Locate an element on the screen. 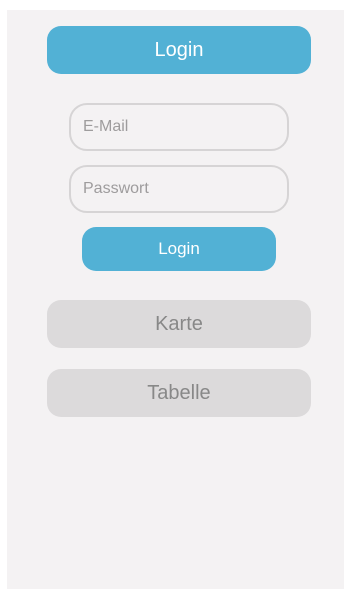  table-button: Tabelle is located at coordinates (179, 393).